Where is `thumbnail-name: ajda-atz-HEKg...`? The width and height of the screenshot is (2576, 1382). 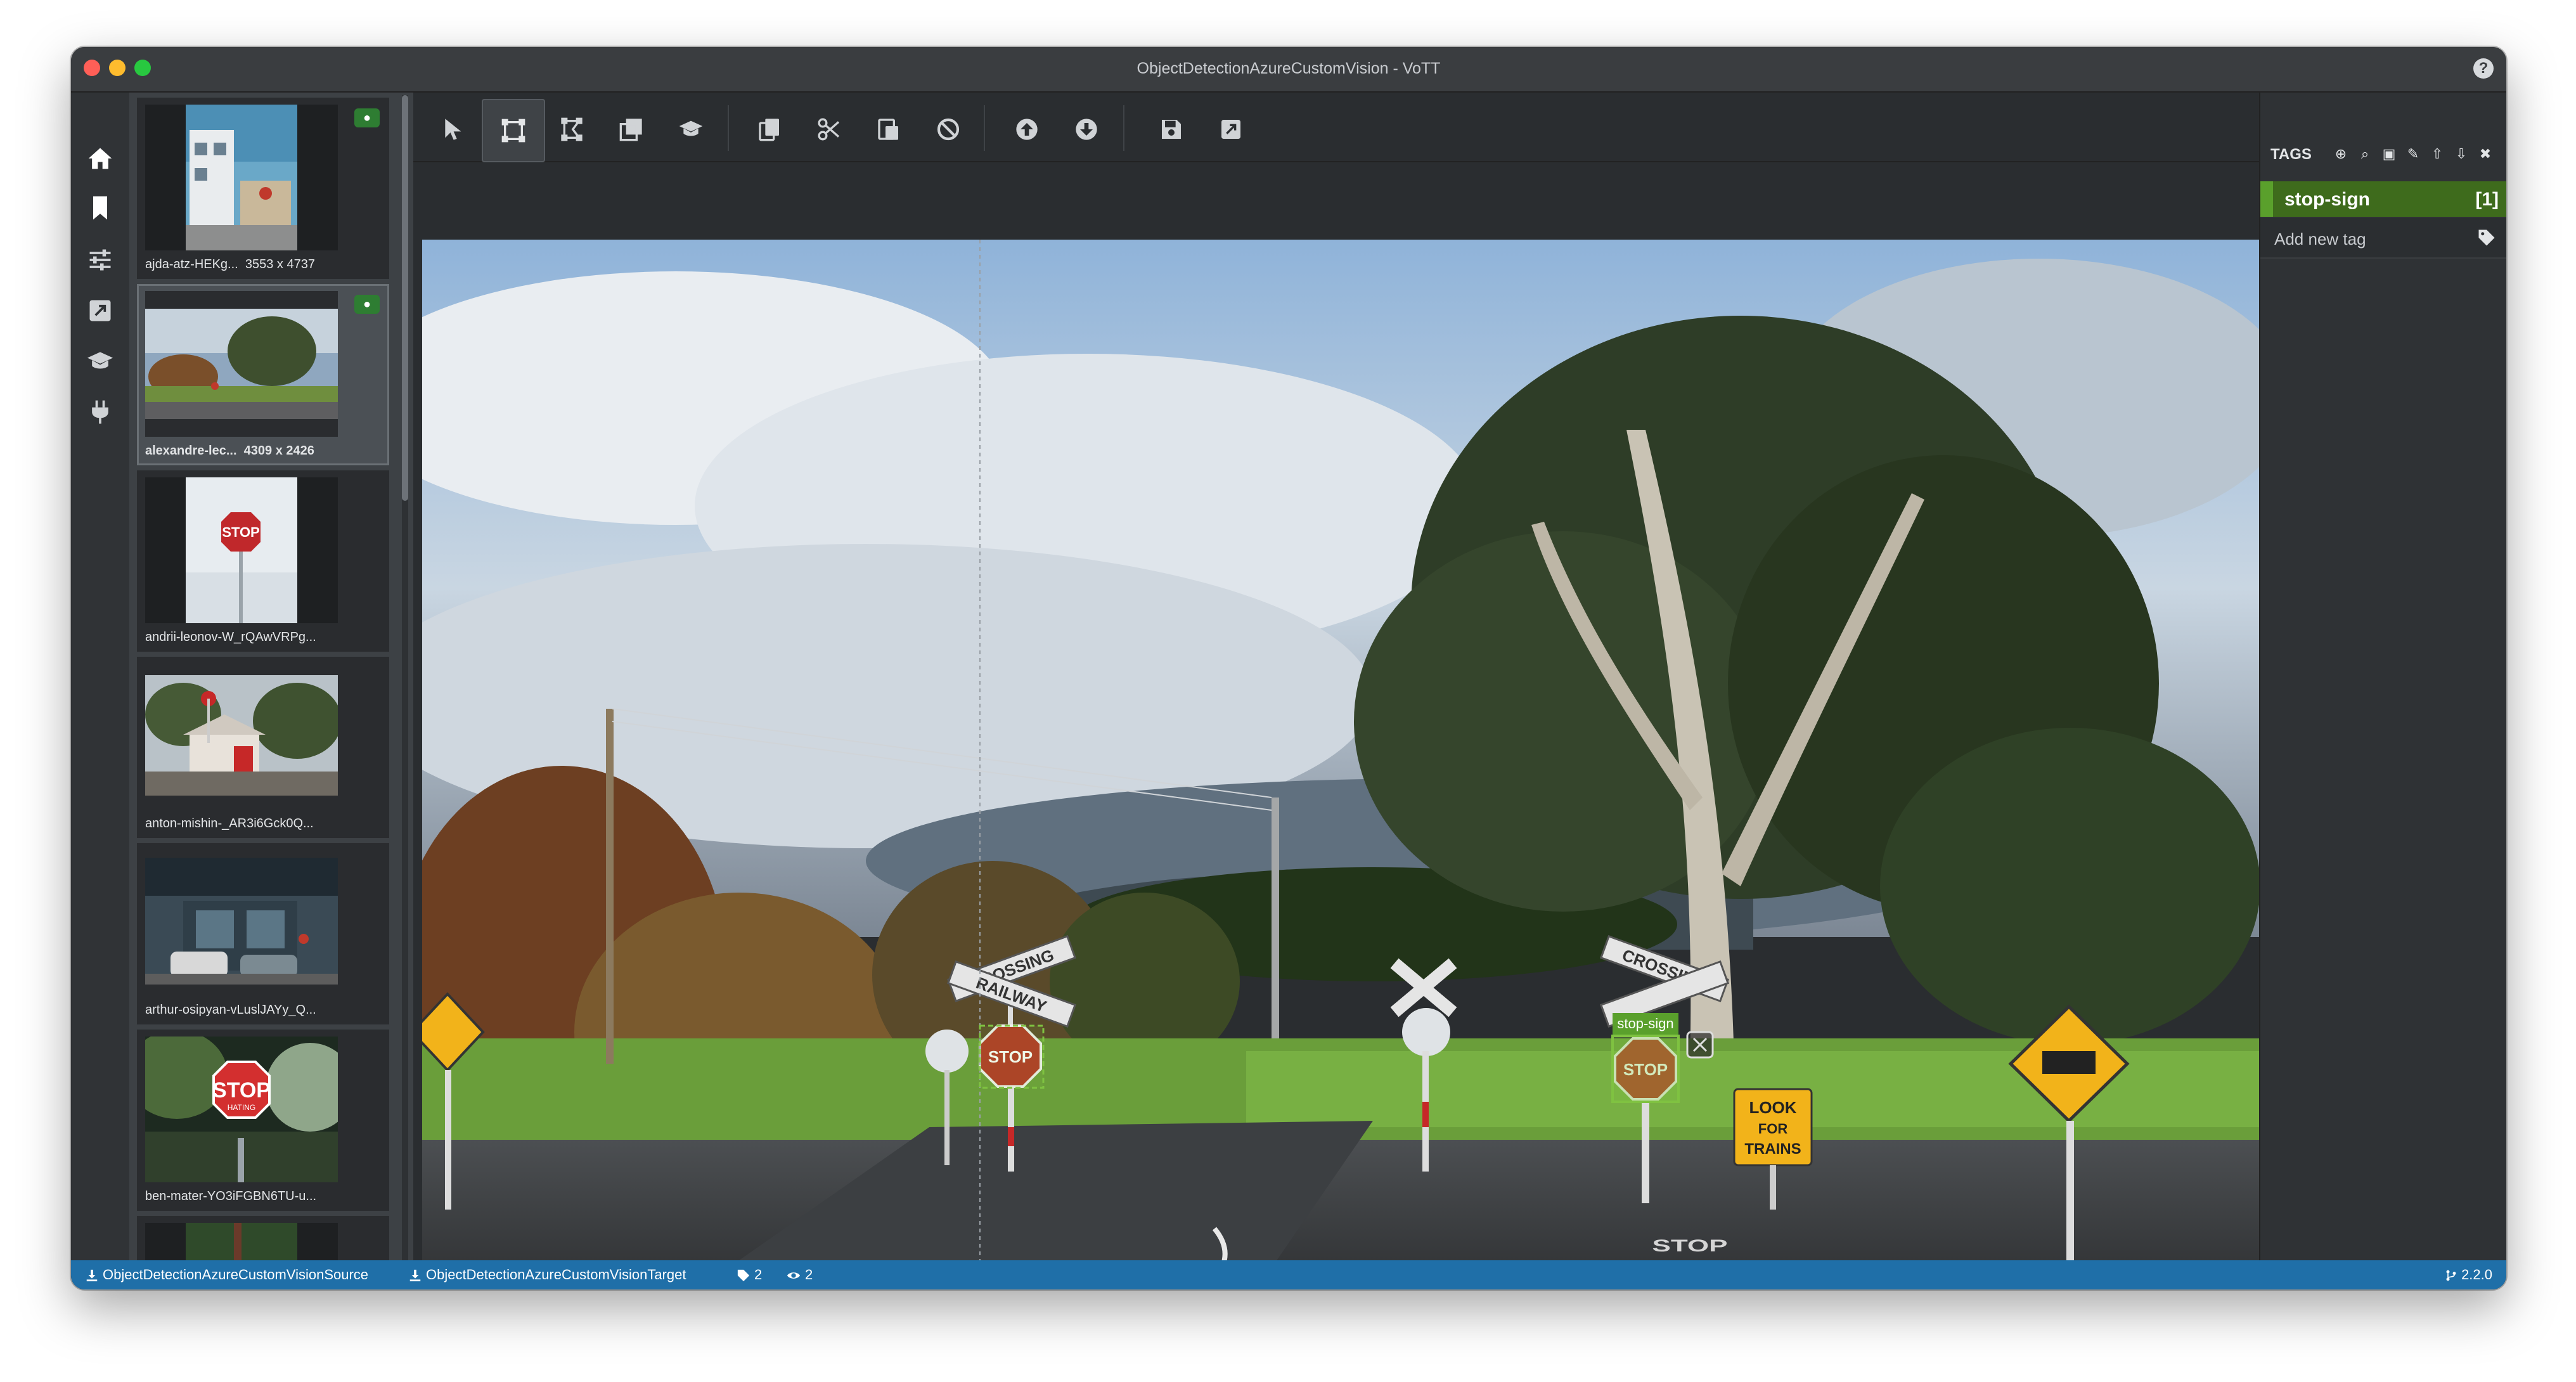
thumbnail-name: ajda-atz-HEKg... is located at coordinates (191, 264).